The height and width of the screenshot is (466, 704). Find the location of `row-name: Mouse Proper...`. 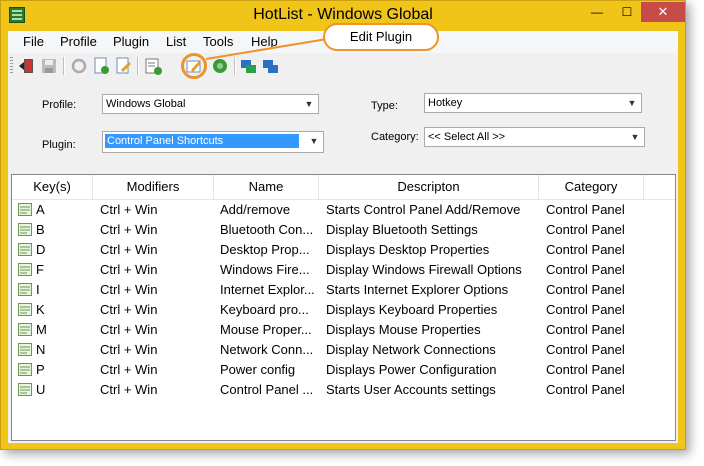

row-name: Mouse Proper... is located at coordinates (266, 329).